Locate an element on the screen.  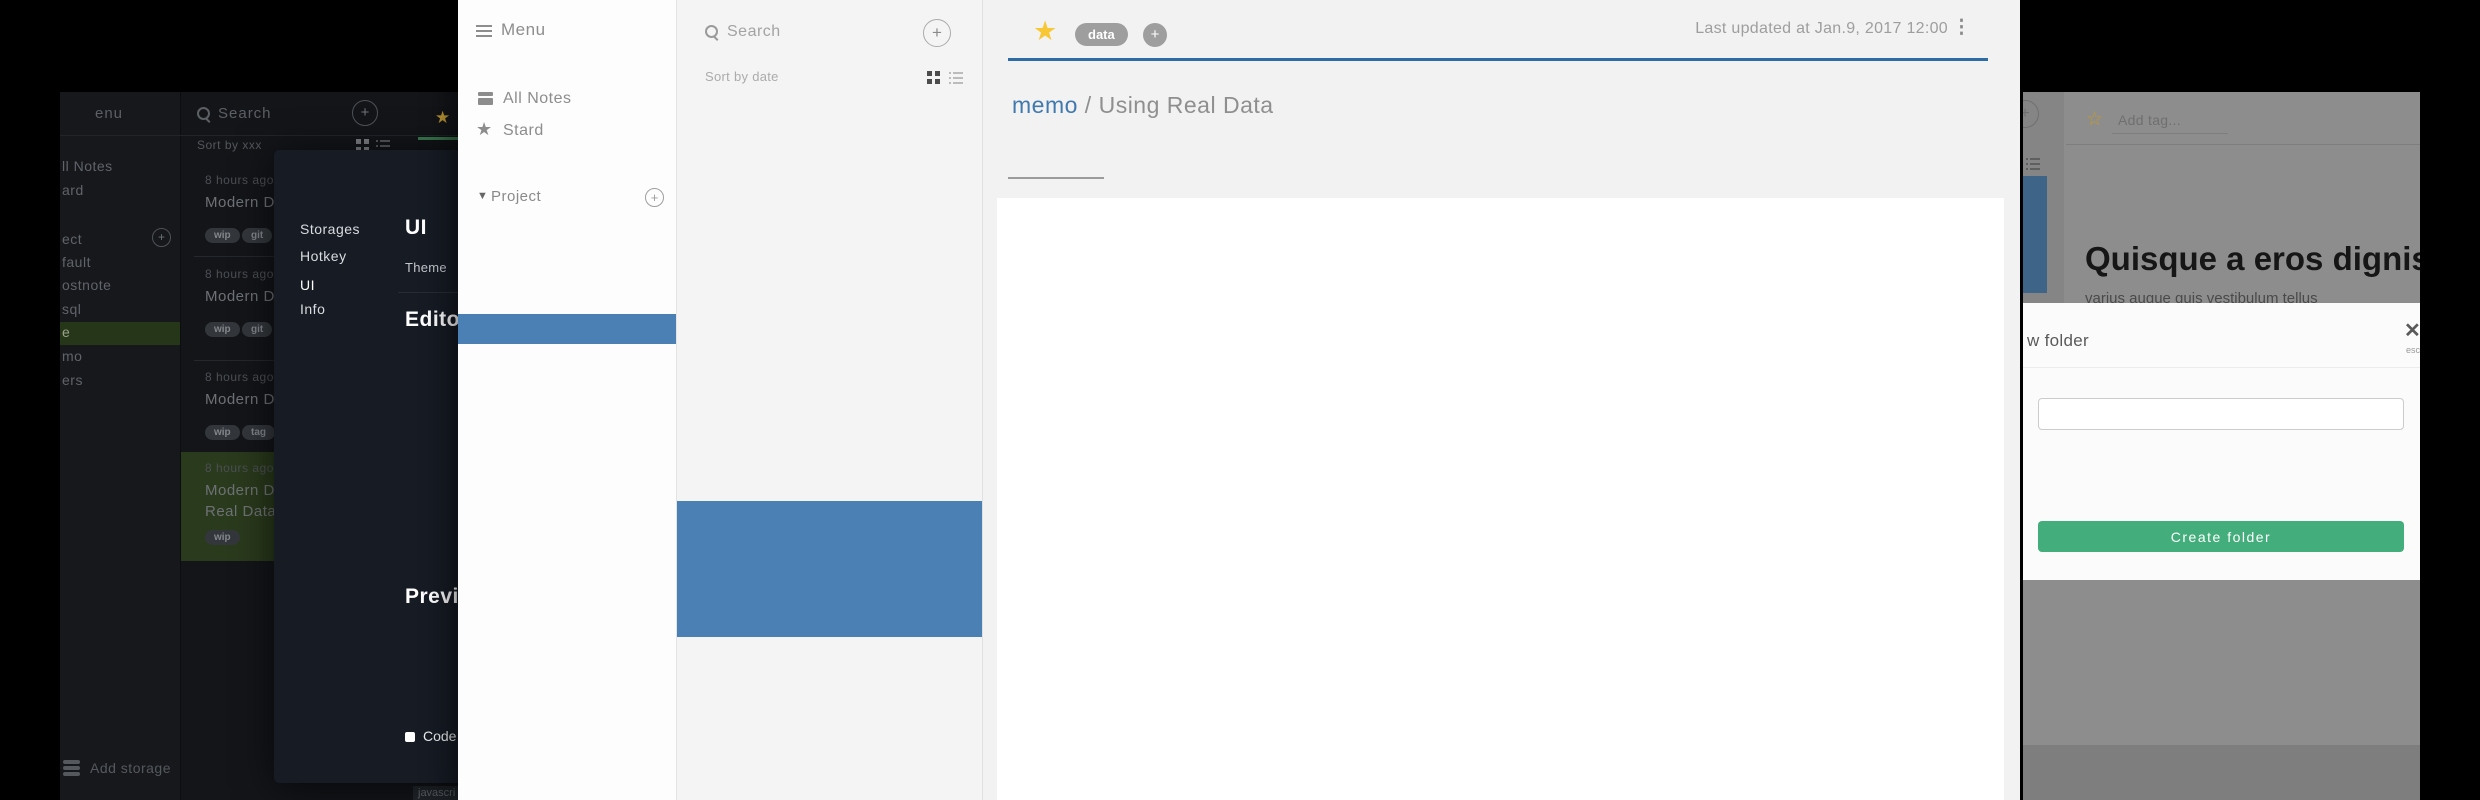
create-folder-button: Create folder is located at coordinates (2221, 536).